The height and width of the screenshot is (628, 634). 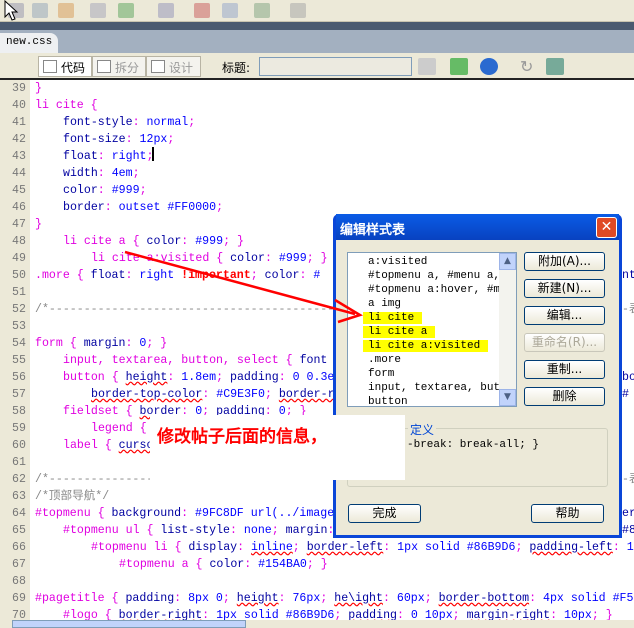 I want to click on anchor-icon, so click(x=66, y=10).